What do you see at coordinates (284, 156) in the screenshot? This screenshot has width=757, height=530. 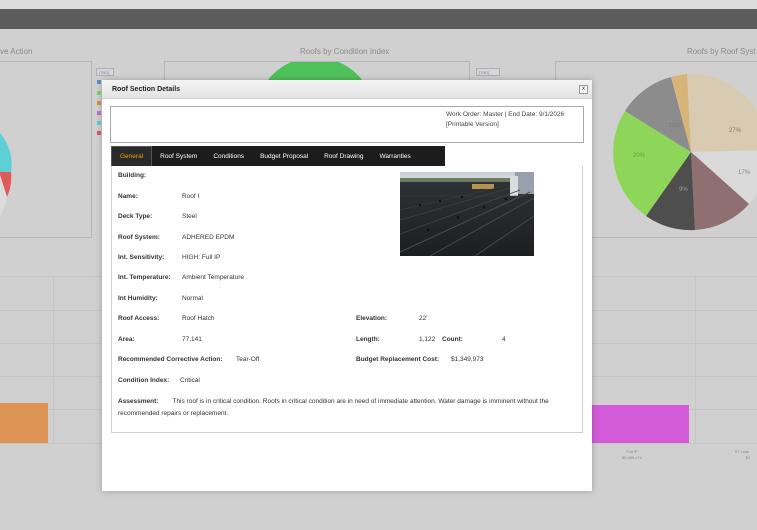 I see `tab-budget-proposal: Budget Proposal` at bounding box center [284, 156].